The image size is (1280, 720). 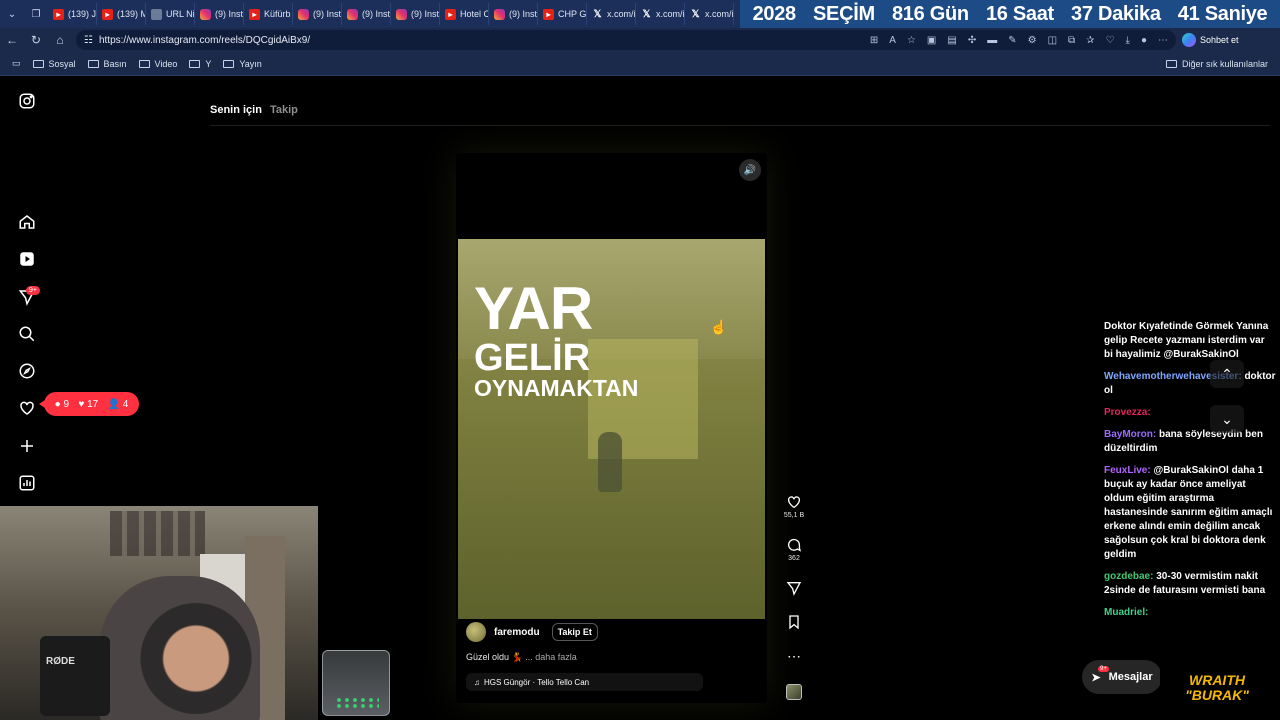 What do you see at coordinates (464, 14) in the screenshot?
I see `browser-tab: ▸ Hotel C` at bounding box center [464, 14].